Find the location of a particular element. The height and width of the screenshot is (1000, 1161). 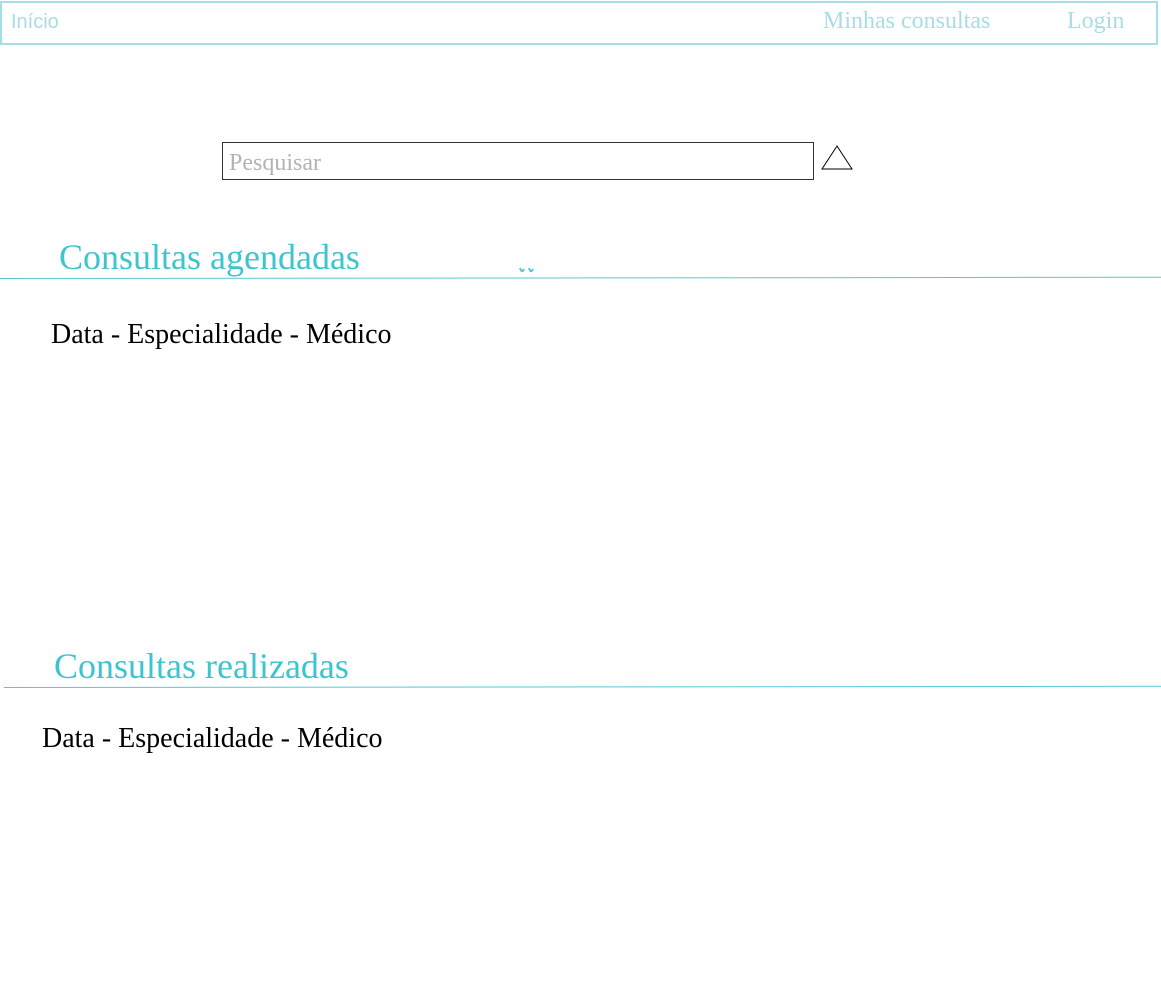

nav-login-link: Login is located at coordinates (1095, 21).